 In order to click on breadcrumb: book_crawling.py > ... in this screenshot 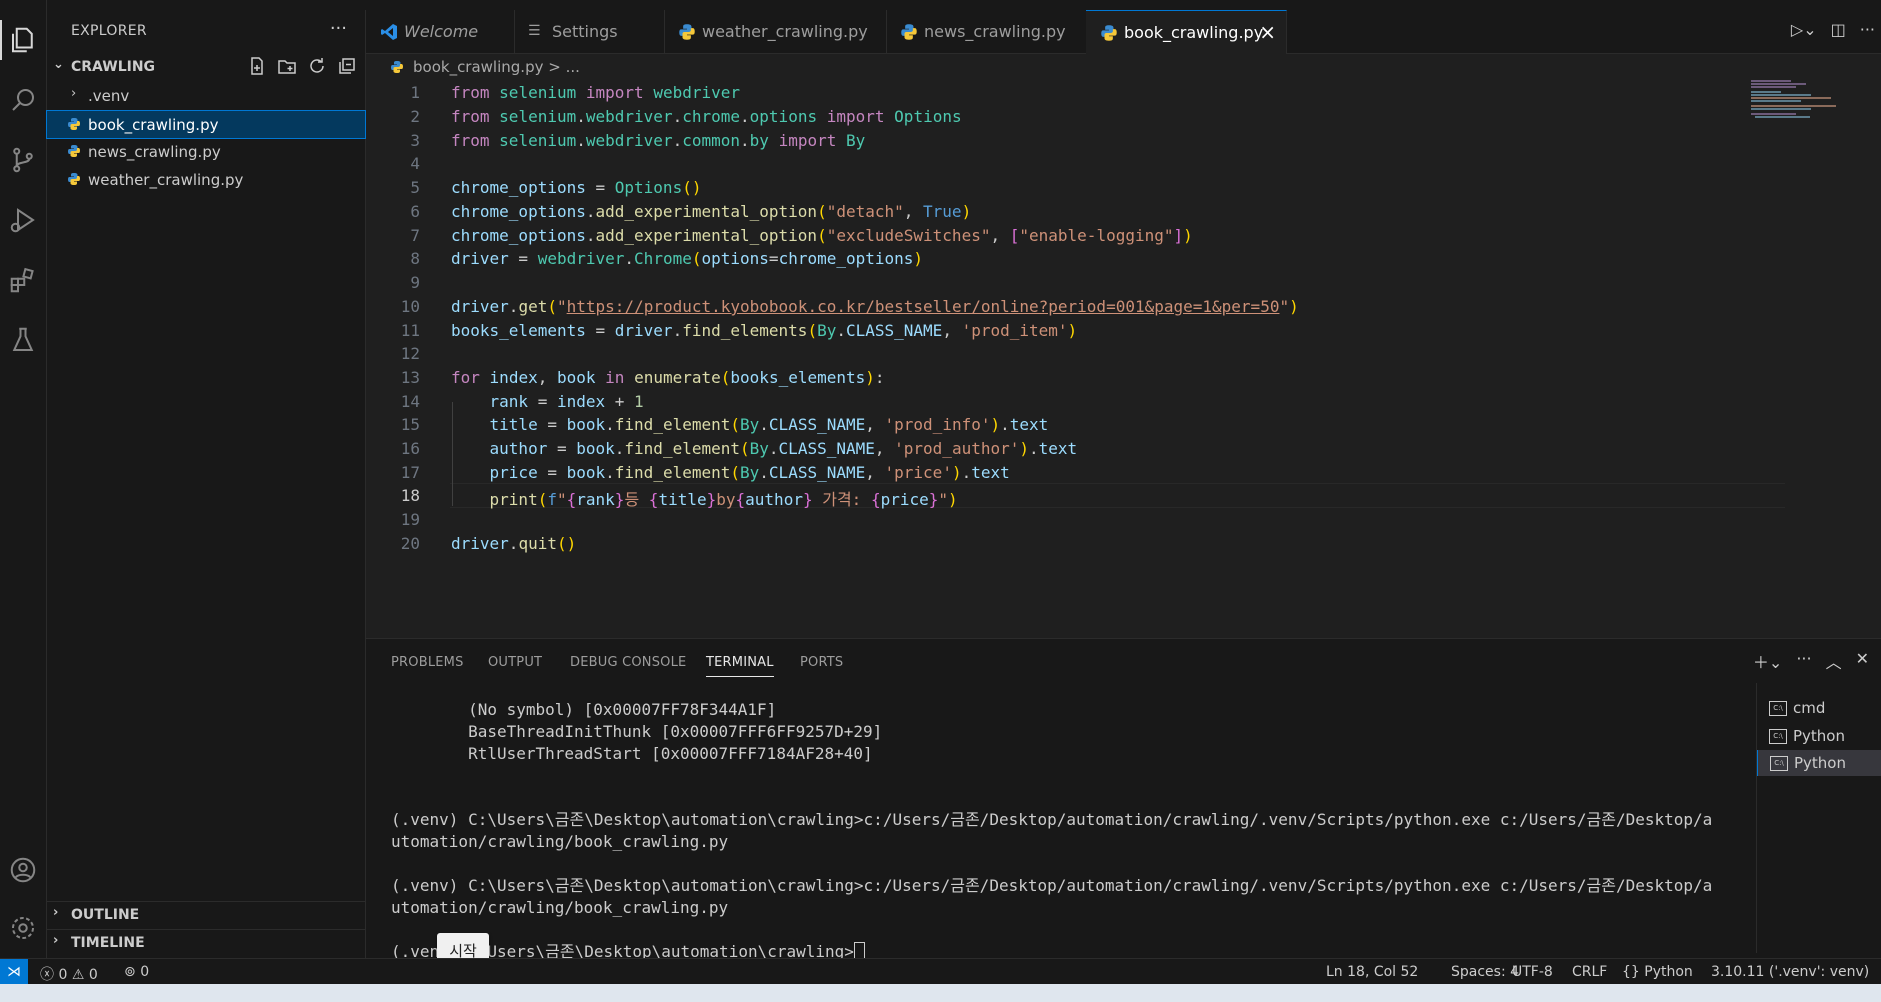, I will do `click(1123, 67)`.